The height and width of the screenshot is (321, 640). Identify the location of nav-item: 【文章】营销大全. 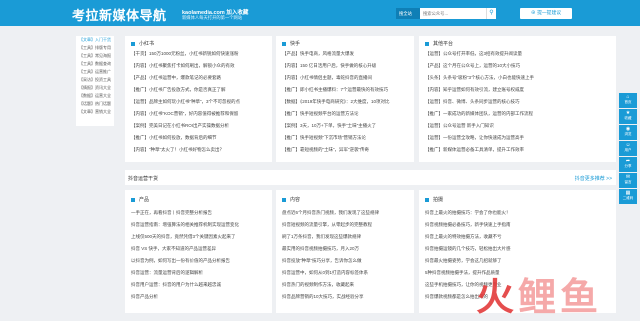
(95, 112).